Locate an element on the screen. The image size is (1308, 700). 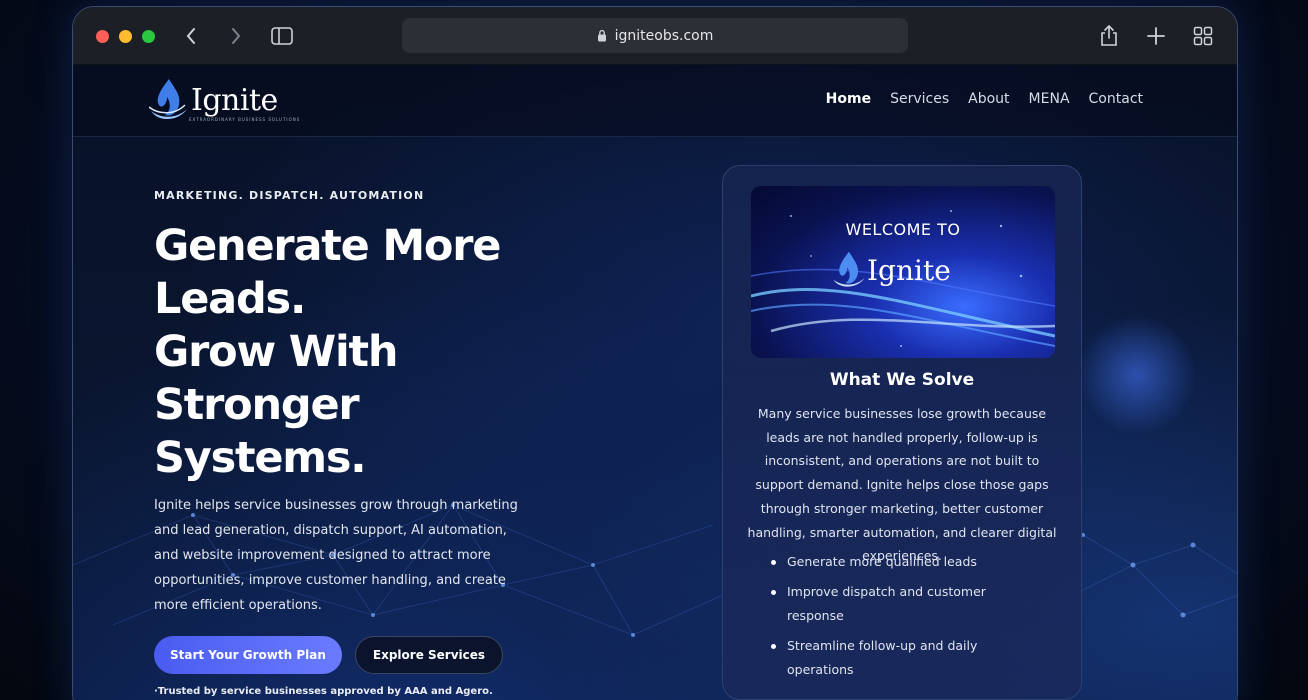
logo-tagline: EXTRAORDINARY BUSINESS SOLUTIONS is located at coordinates (245, 119).